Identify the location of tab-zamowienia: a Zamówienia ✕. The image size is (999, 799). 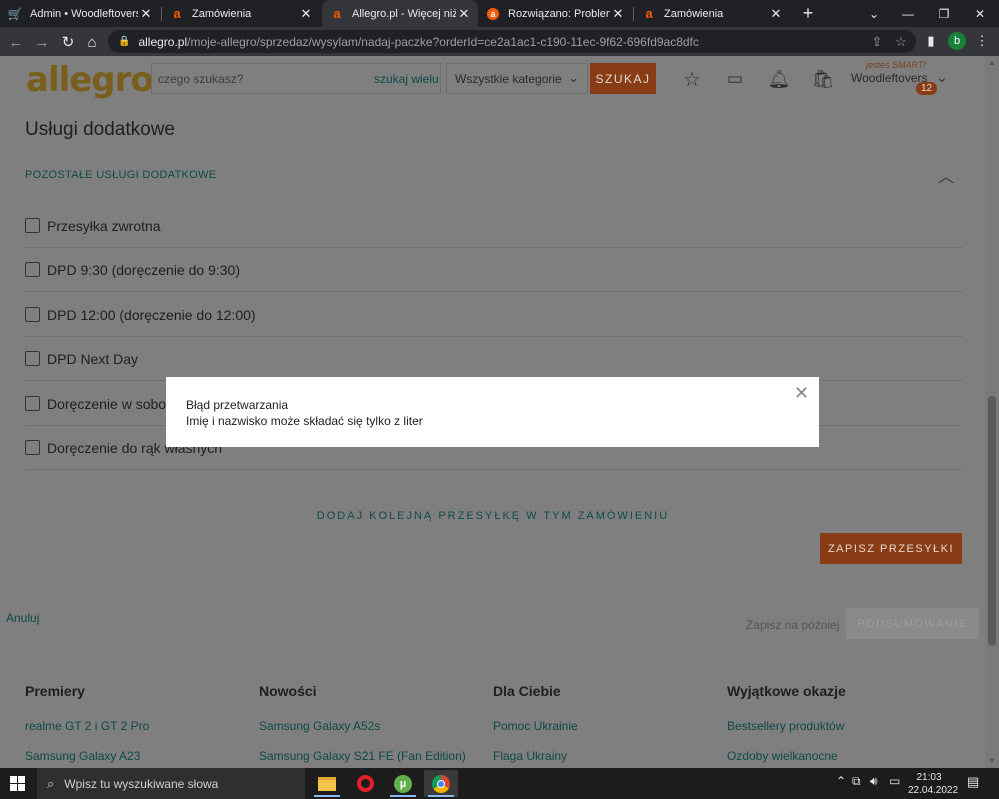
(241, 13).